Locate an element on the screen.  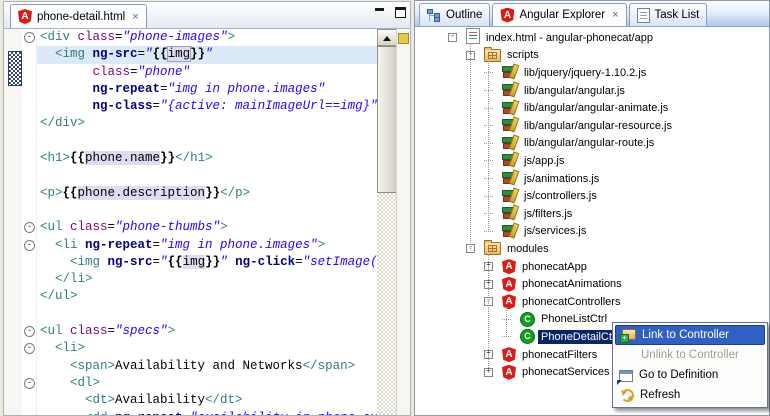
tab-task-list: Task List is located at coordinates (668, 14).